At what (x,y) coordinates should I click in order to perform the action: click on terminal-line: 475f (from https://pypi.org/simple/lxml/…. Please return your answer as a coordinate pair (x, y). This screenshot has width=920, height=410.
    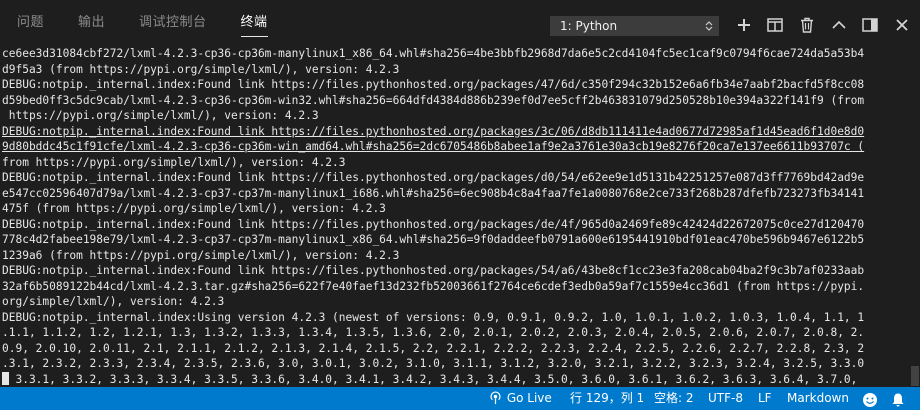
    Looking at the image, I should click on (194, 208).